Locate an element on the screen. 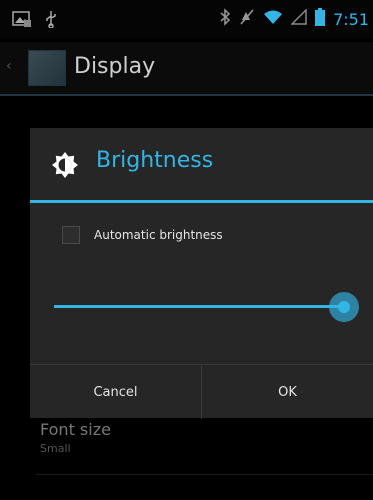  brightness-slider is located at coordinates (206, 307).